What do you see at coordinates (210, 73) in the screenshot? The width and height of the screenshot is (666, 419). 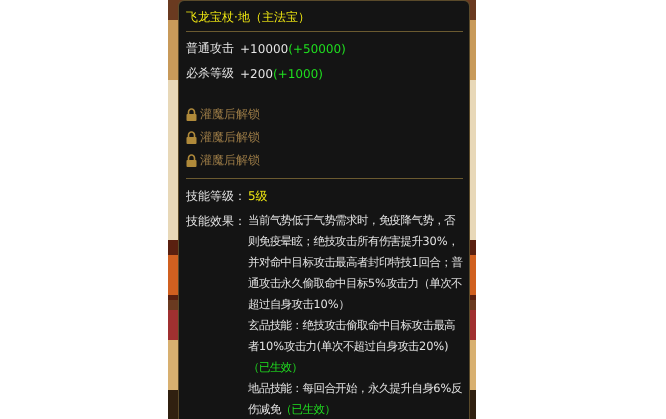 I see `stat-label: 必杀等级` at bounding box center [210, 73].